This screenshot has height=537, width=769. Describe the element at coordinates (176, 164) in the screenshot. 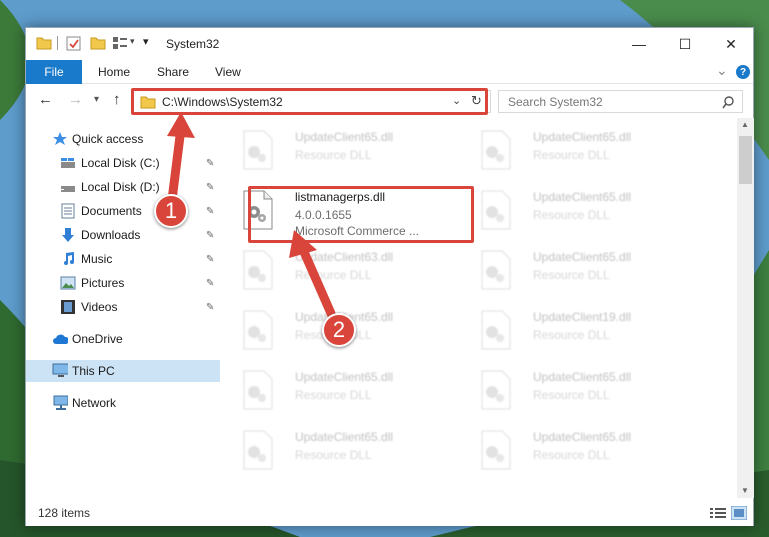

I see `arrow-to-address-bar` at that location.